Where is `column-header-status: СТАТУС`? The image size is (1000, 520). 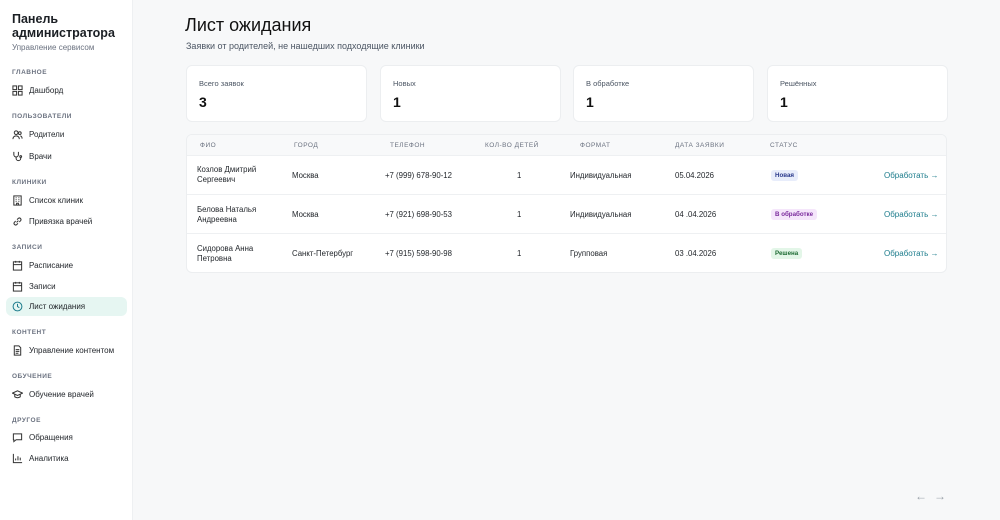
column-header-status: СТАТУС is located at coordinates (784, 145).